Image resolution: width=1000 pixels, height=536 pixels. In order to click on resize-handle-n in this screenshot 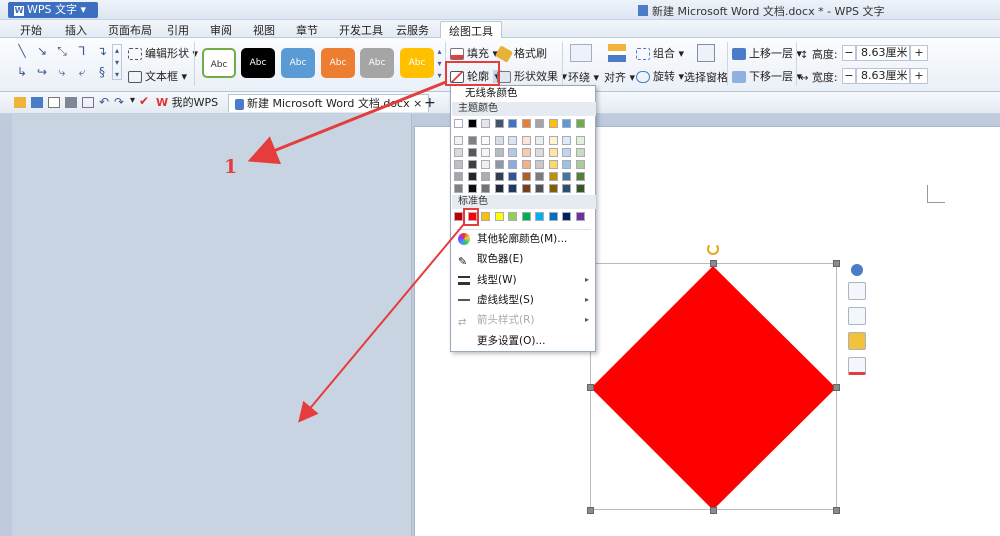, I will do `click(713, 263)`.